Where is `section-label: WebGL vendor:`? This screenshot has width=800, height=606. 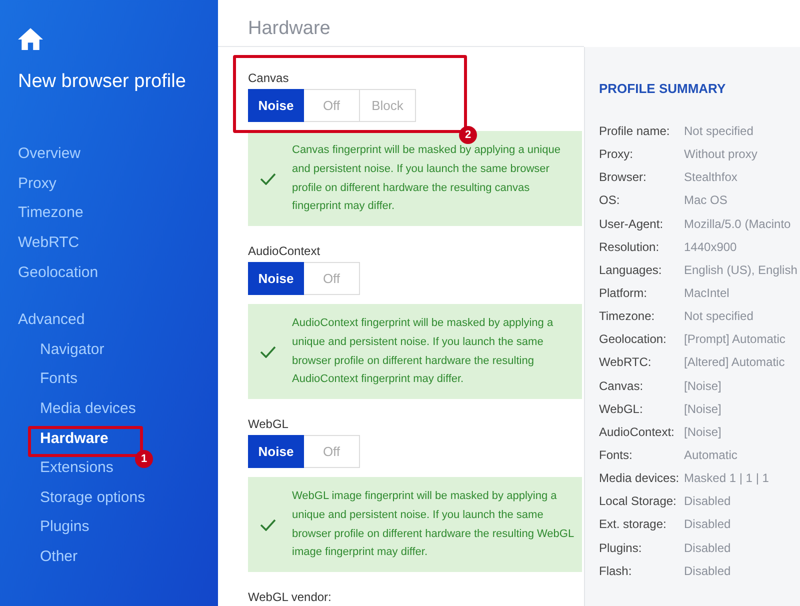 section-label: WebGL vendor: is located at coordinates (290, 597).